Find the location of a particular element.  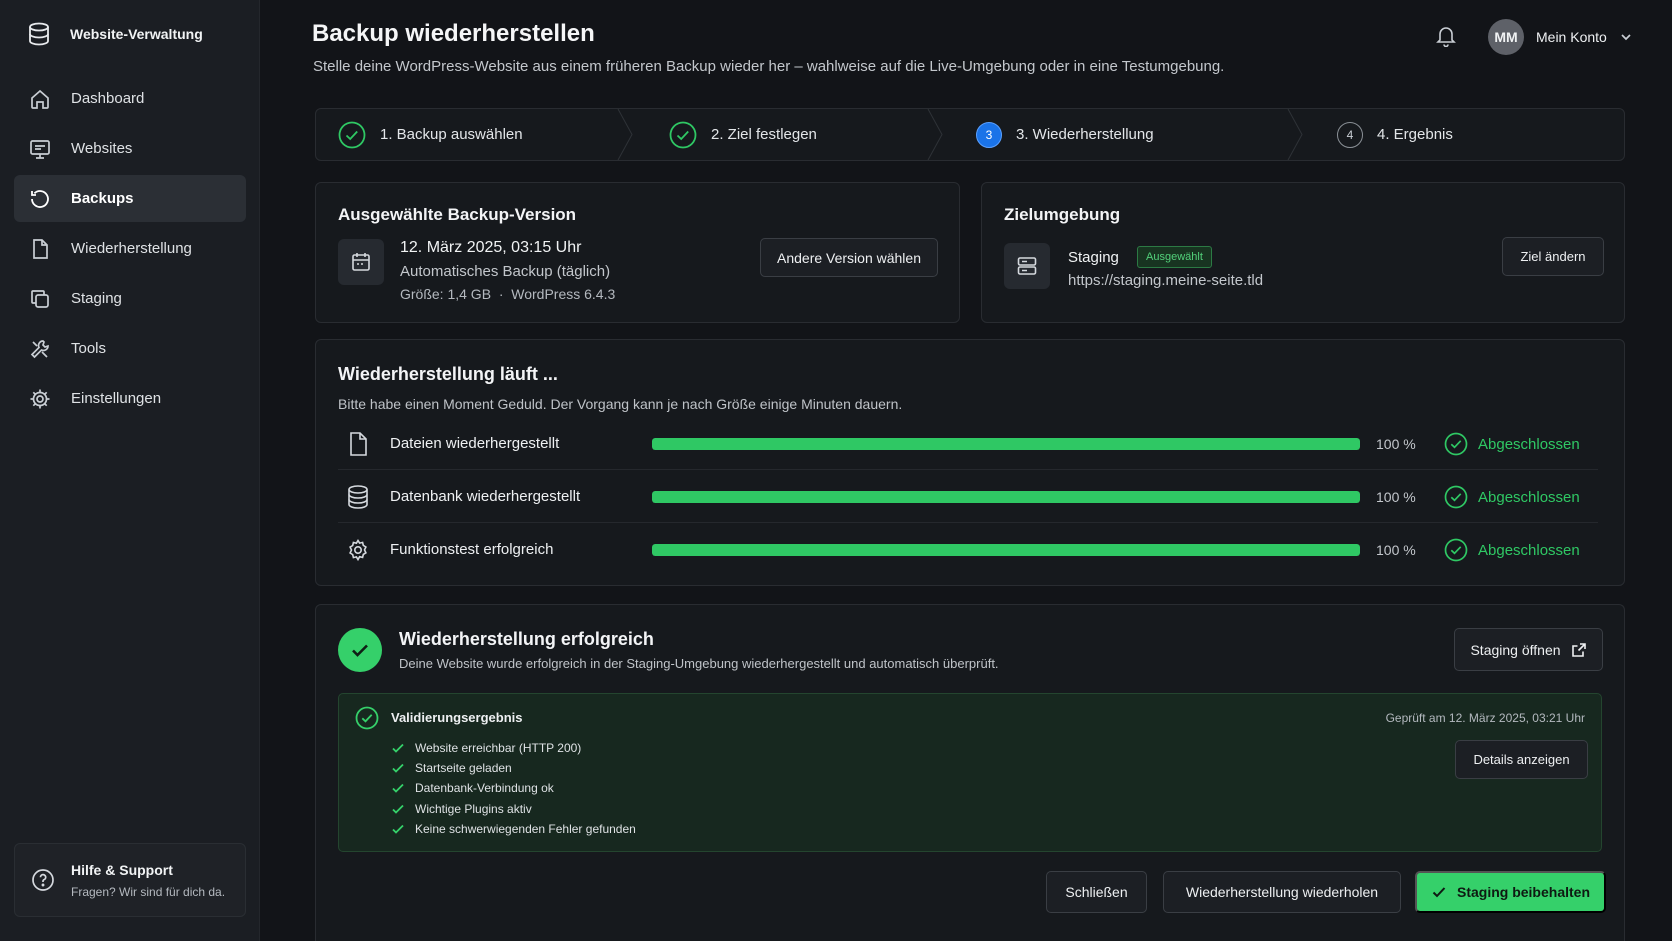

step-4: 4 4. Ergebnis is located at coordinates (1395, 134).